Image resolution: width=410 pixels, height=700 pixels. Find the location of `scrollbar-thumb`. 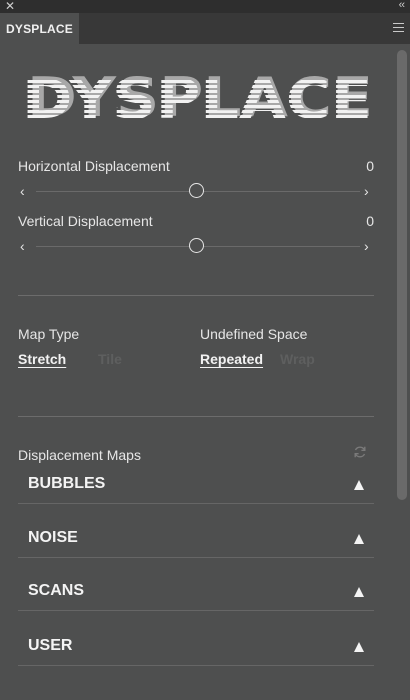

scrollbar-thumb is located at coordinates (402, 275).